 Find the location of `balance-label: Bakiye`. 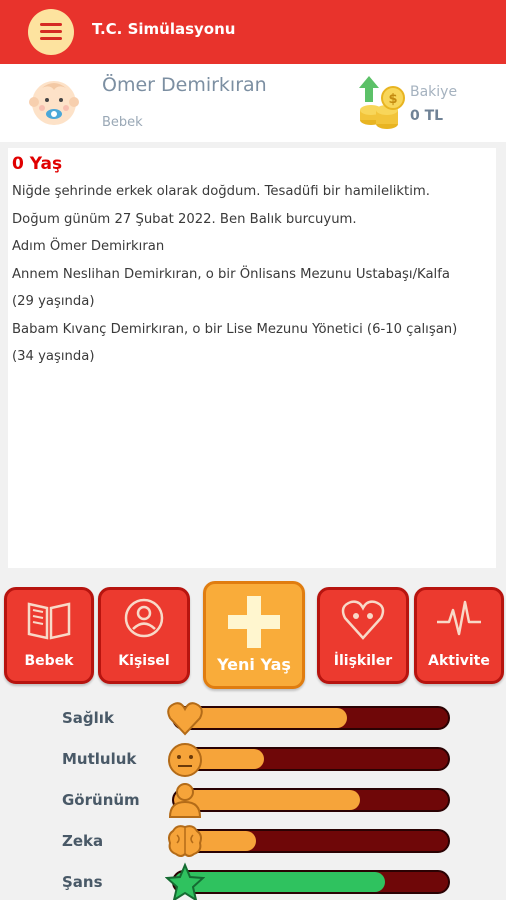

balance-label: Bakiye is located at coordinates (434, 92).